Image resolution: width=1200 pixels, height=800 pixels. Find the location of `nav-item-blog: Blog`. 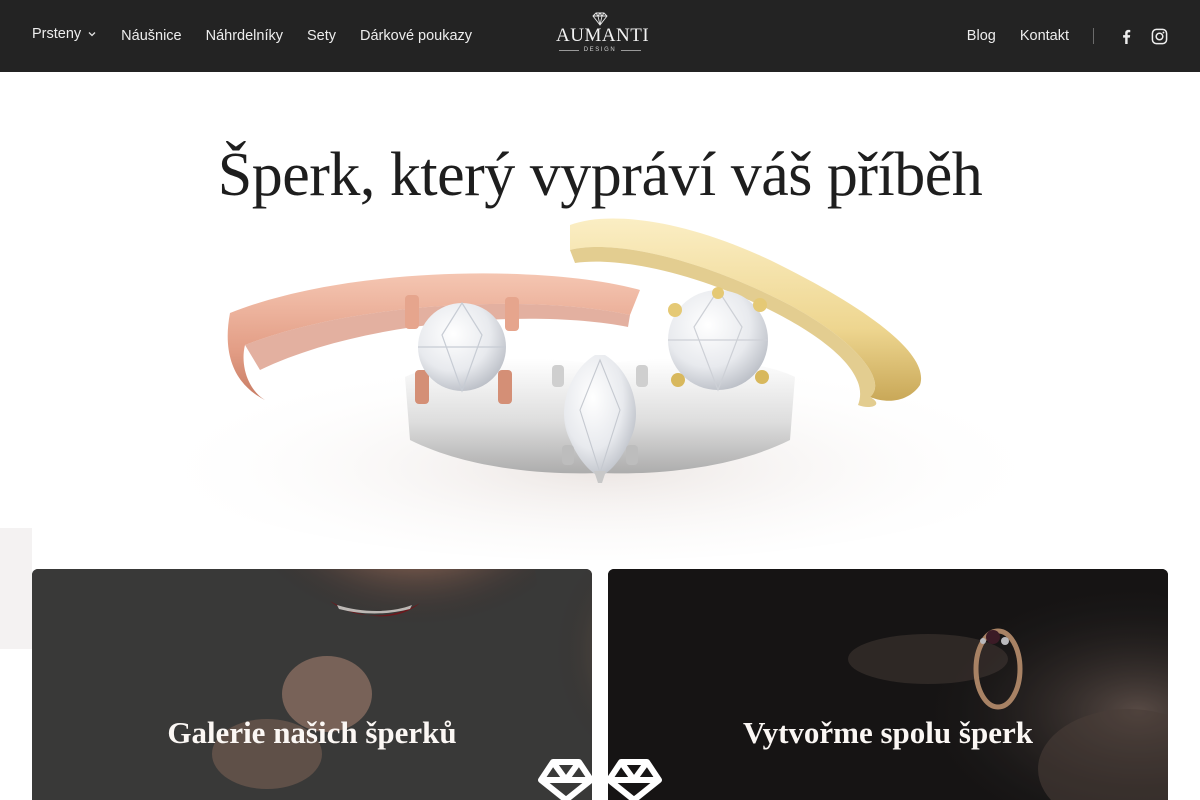

nav-item-blog: Blog is located at coordinates (981, 36).